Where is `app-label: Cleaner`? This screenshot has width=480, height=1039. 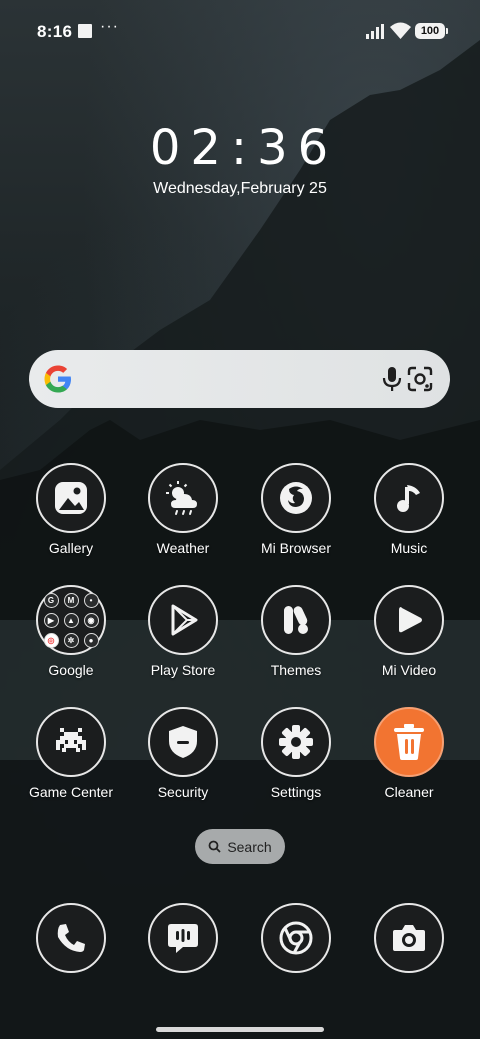 app-label: Cleaner is located at coordinates (409, 792).